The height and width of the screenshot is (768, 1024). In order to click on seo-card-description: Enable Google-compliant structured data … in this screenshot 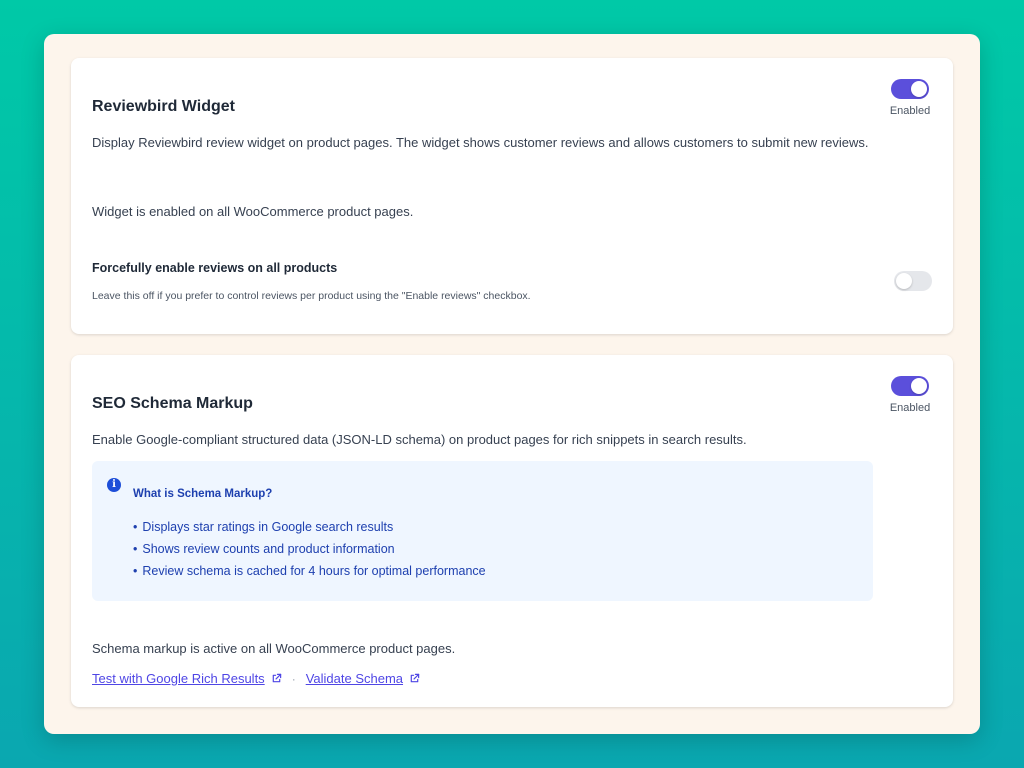, I will do `click(419, 439)`.